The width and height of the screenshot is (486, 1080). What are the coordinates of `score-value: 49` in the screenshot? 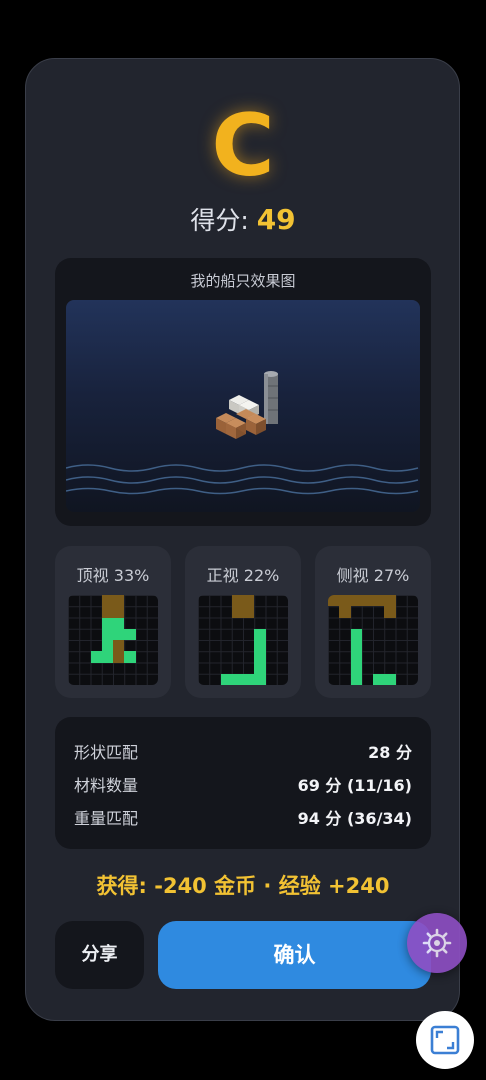 It's located at (276, 219).